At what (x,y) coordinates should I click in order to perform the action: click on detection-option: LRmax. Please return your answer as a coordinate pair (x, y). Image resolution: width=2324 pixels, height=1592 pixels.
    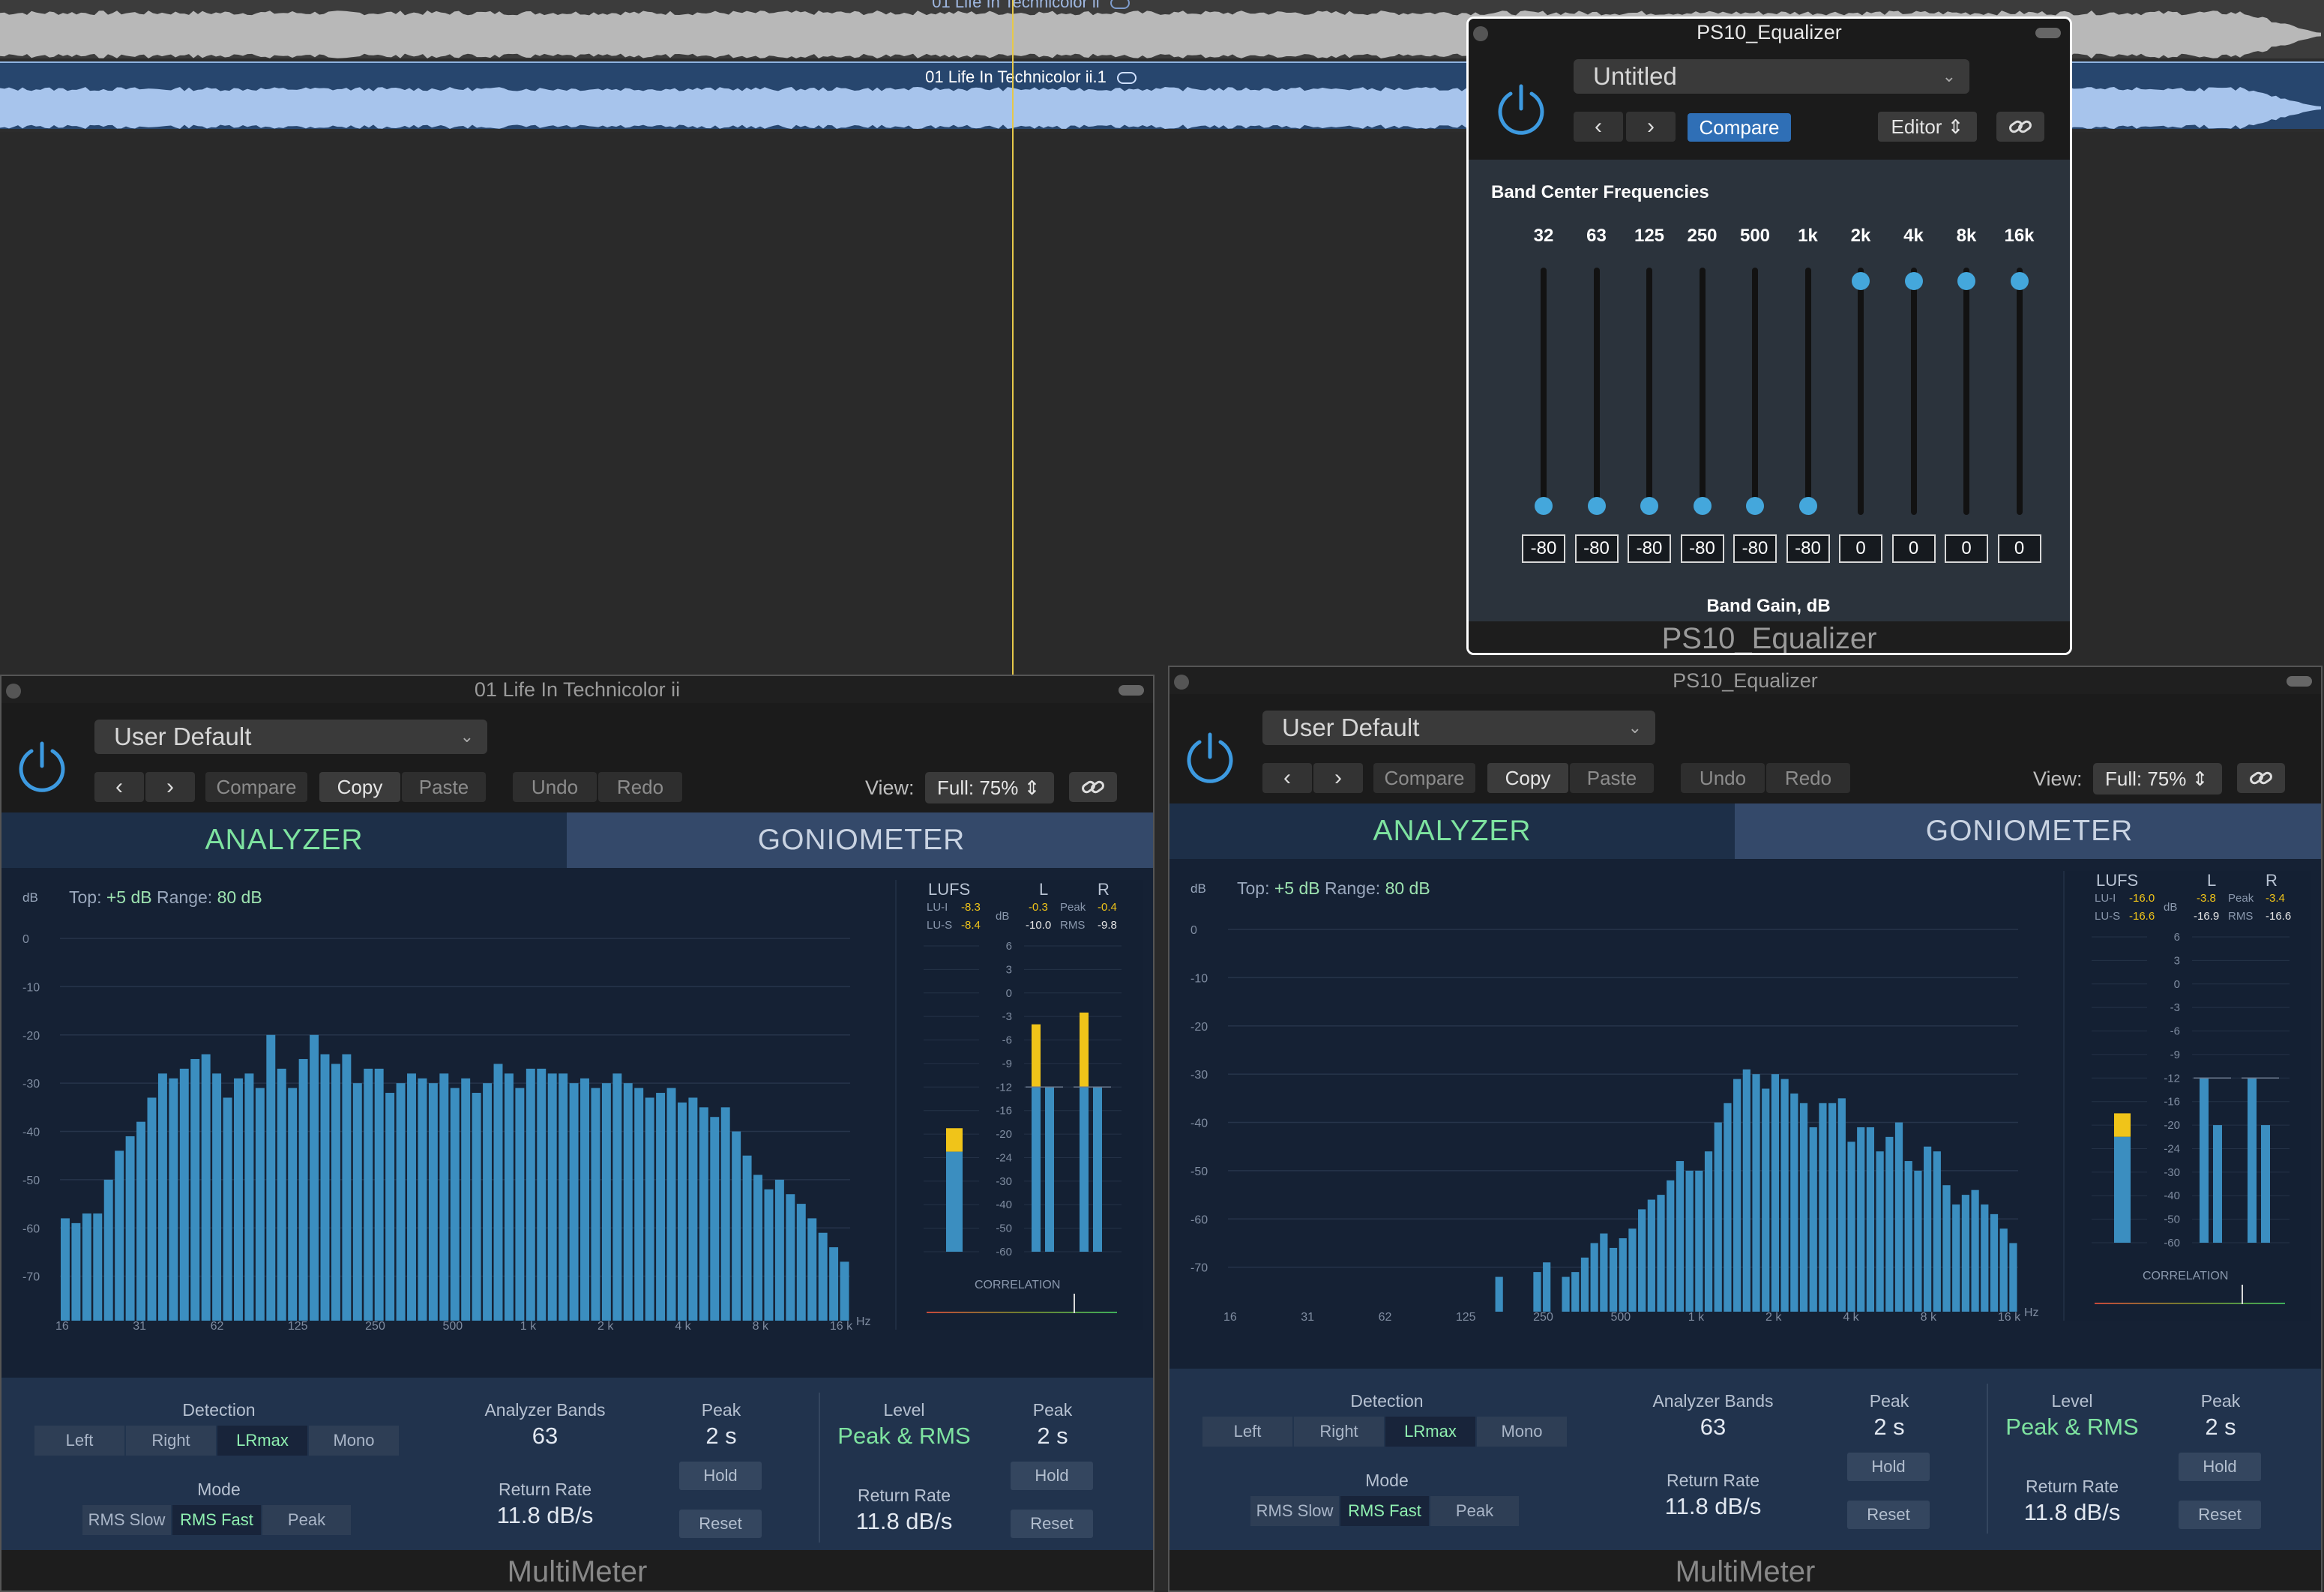
    Looking at the image, I should click on (262, 1441).